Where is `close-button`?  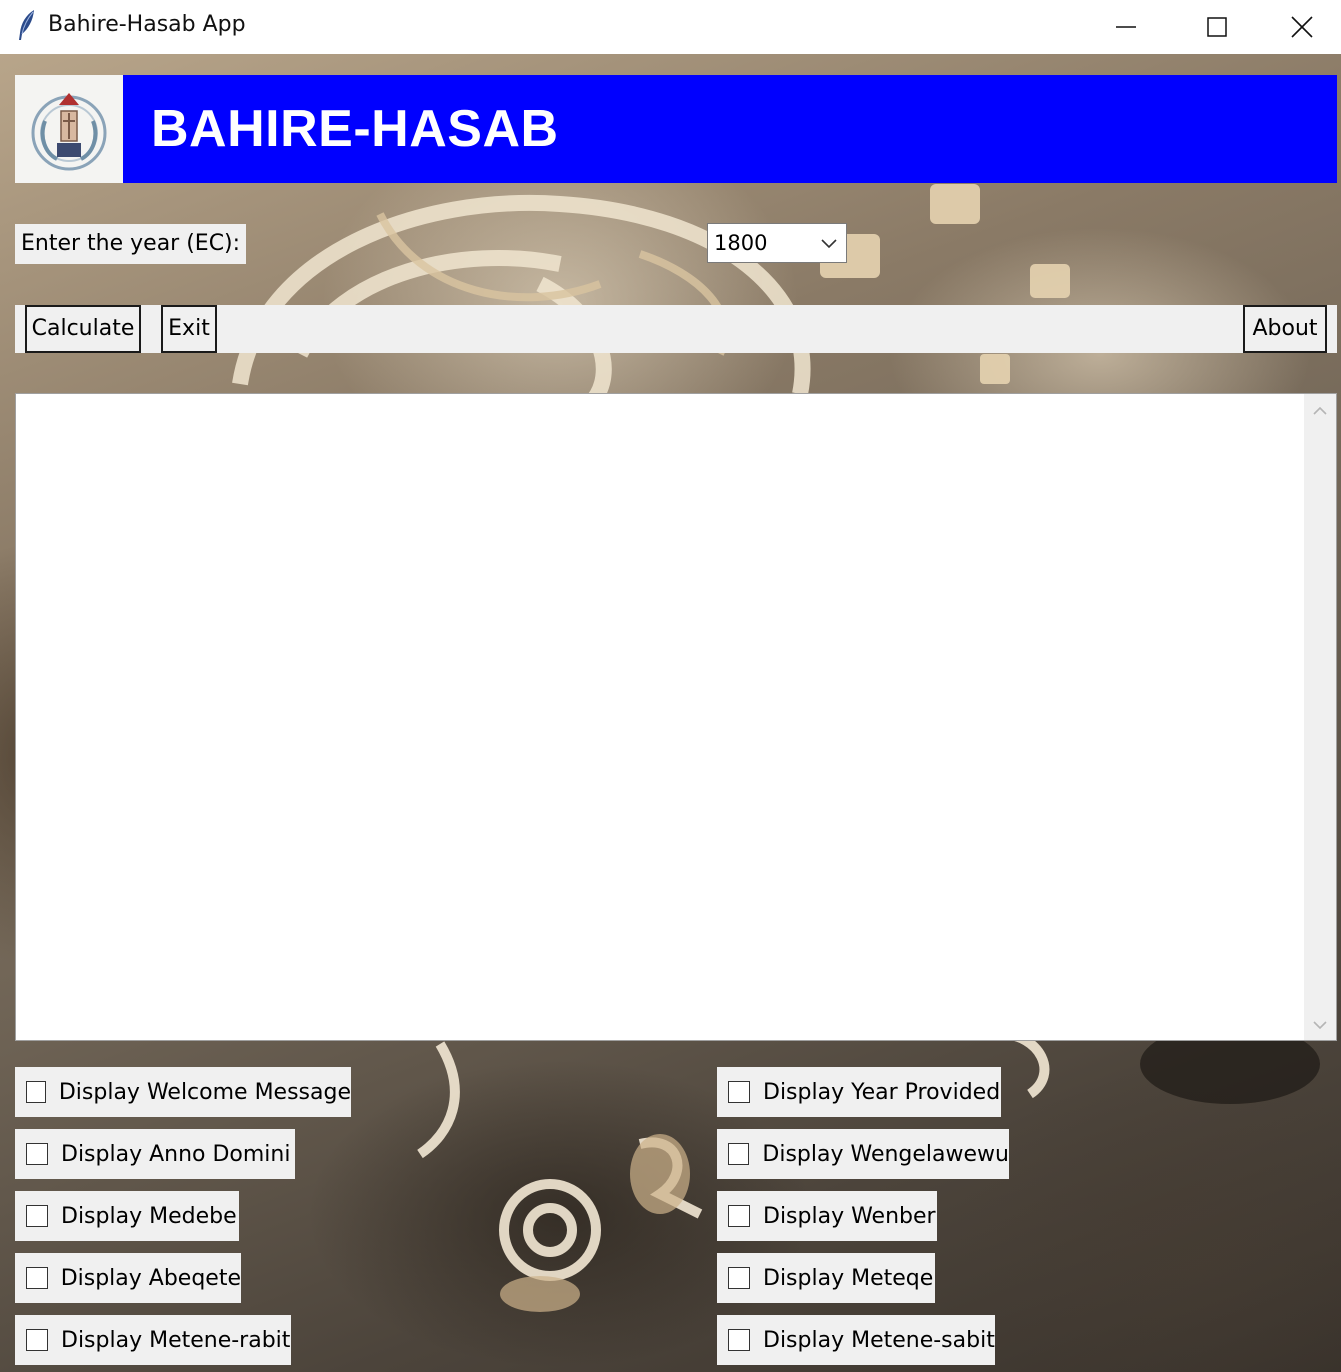 close-button is located at coordinates (1302, 27).